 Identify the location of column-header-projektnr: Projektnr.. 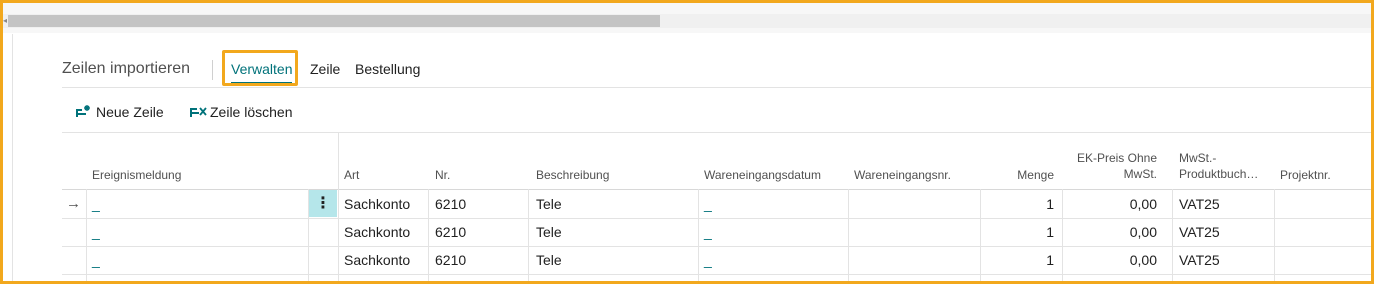
(1305, 175).